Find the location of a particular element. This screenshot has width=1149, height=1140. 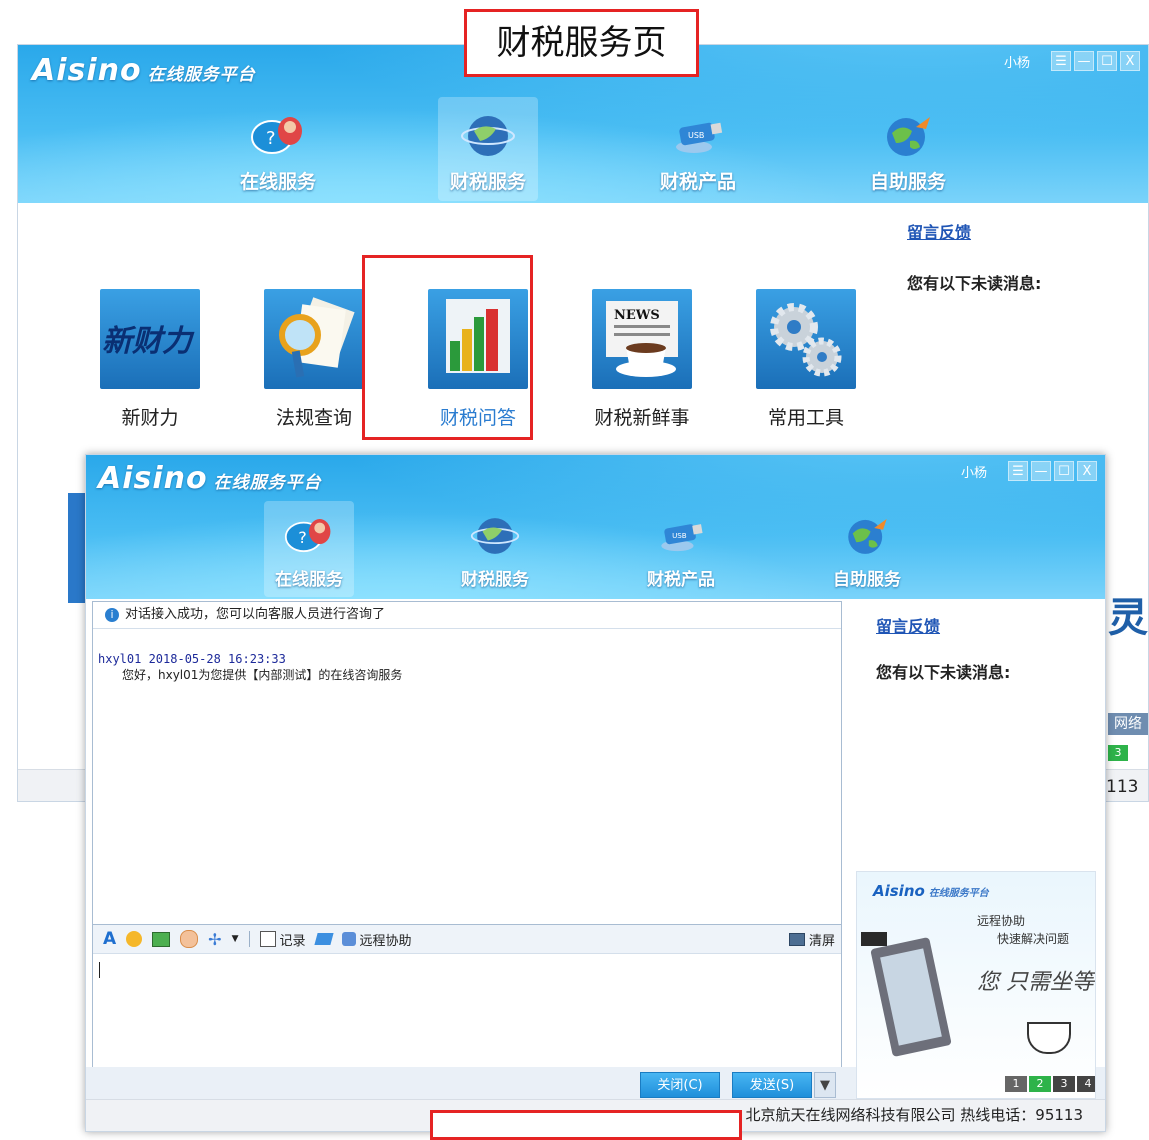

page-3: 3 is located at coordinates (1064, 1084).